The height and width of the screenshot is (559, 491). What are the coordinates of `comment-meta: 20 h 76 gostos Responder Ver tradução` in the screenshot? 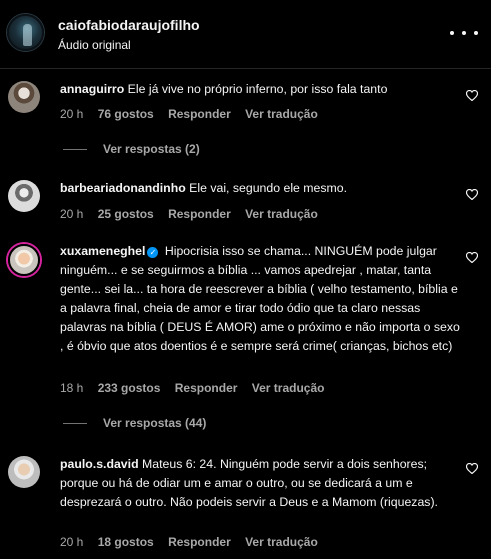 It's located at (194, 114).